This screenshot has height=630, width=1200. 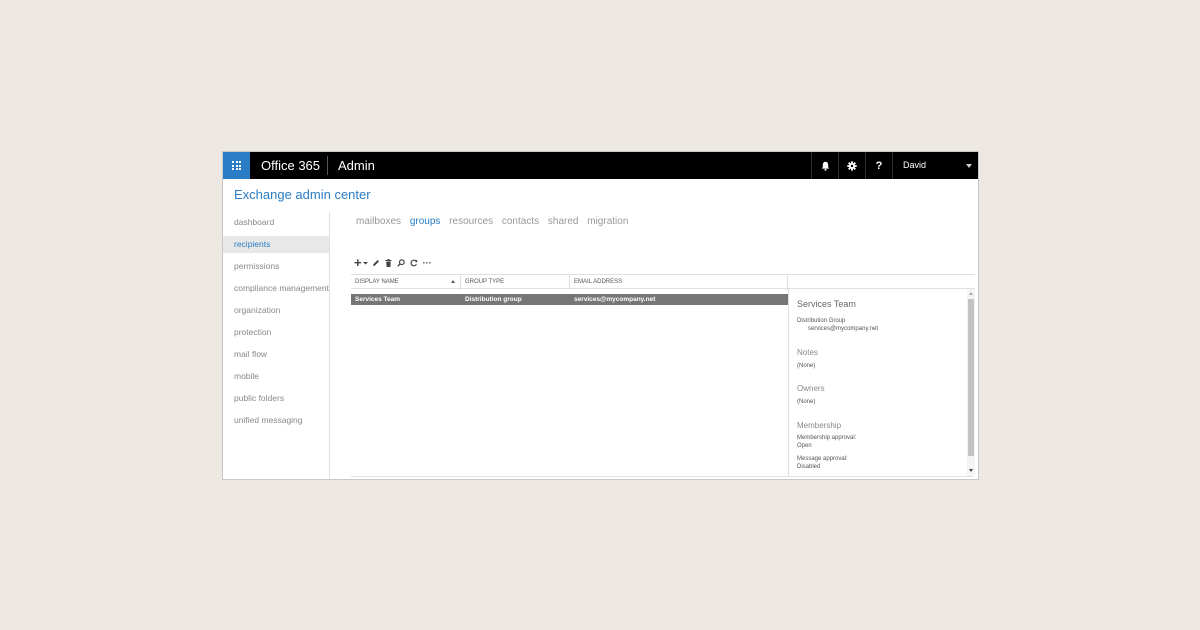 What do you see at coordinates (427, 263) in the screenshot?
I see `more-icon: ···` at bounding box center [427, 263].